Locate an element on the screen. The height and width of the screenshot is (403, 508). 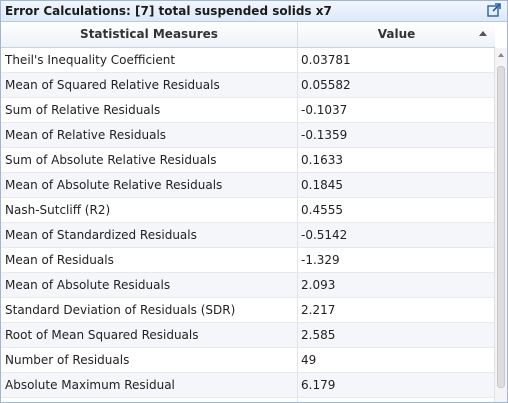
cell-value: 6.681 is located at coordinates (396, 400).